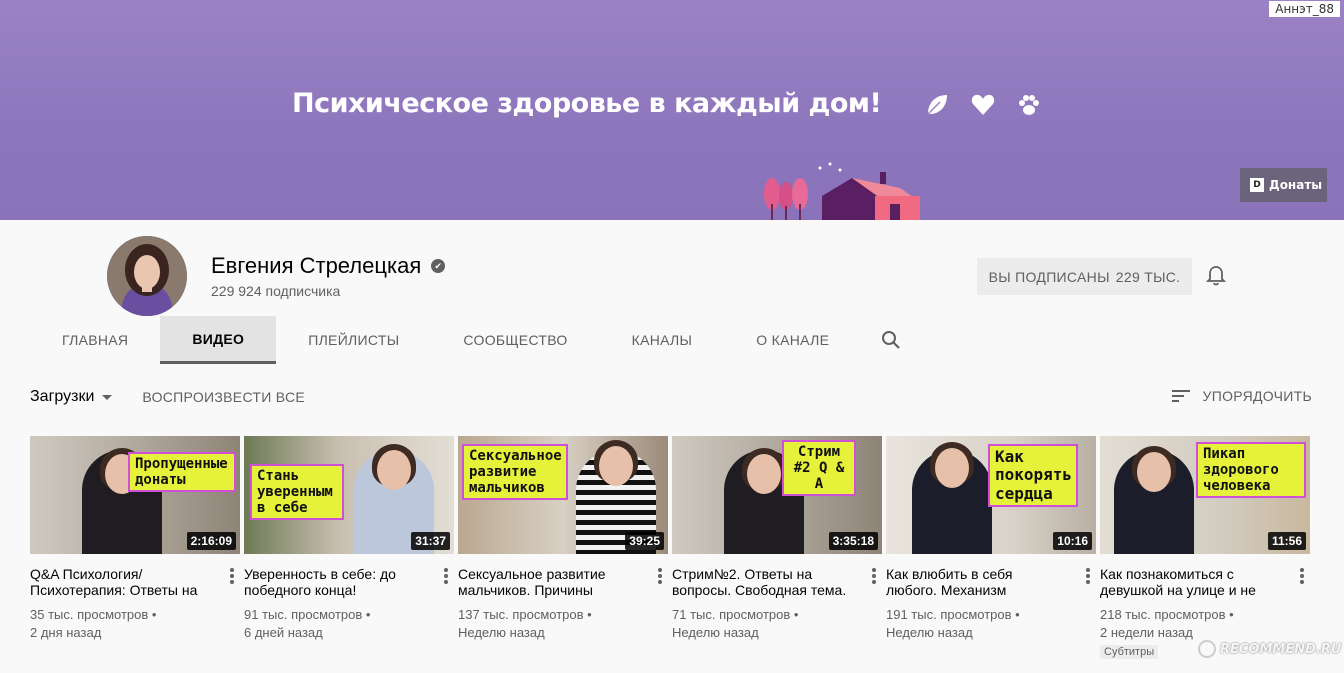  I want to click on video-duration: 11:56, so click(1286, 541).